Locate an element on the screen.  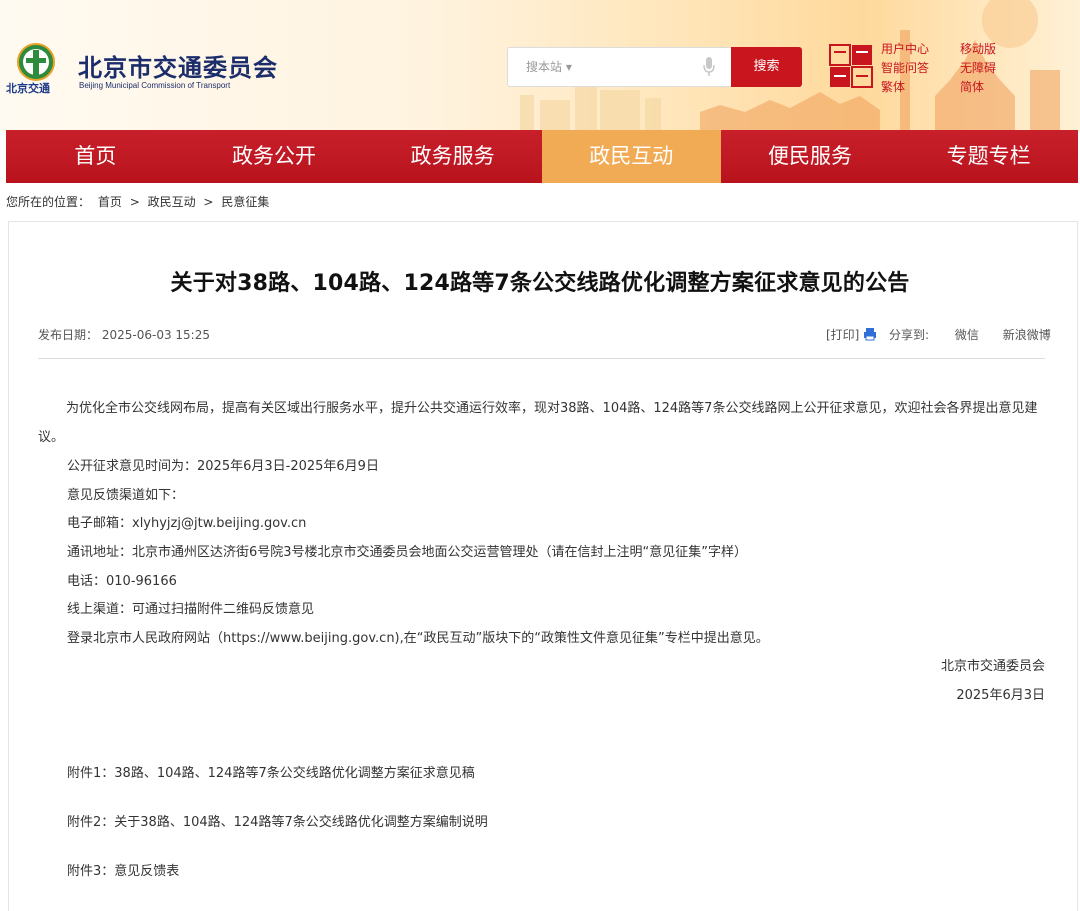
share-wechat-link: 微信 is located at coordinates (967, 334).